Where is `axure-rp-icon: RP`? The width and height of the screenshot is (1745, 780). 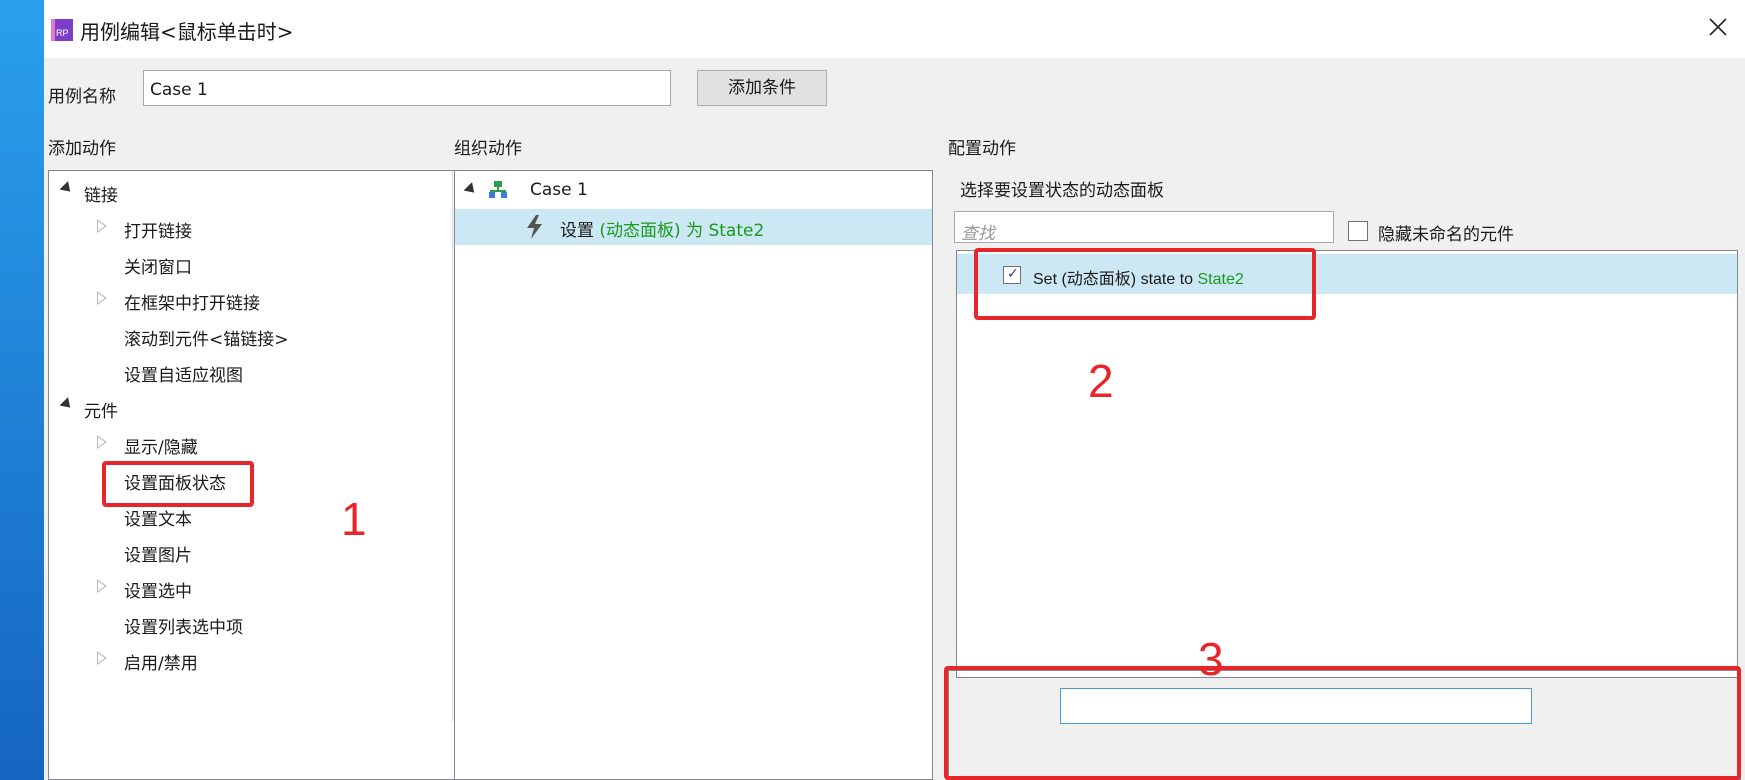 axure-rp-icon: RP is located at coordinates (62, 30).